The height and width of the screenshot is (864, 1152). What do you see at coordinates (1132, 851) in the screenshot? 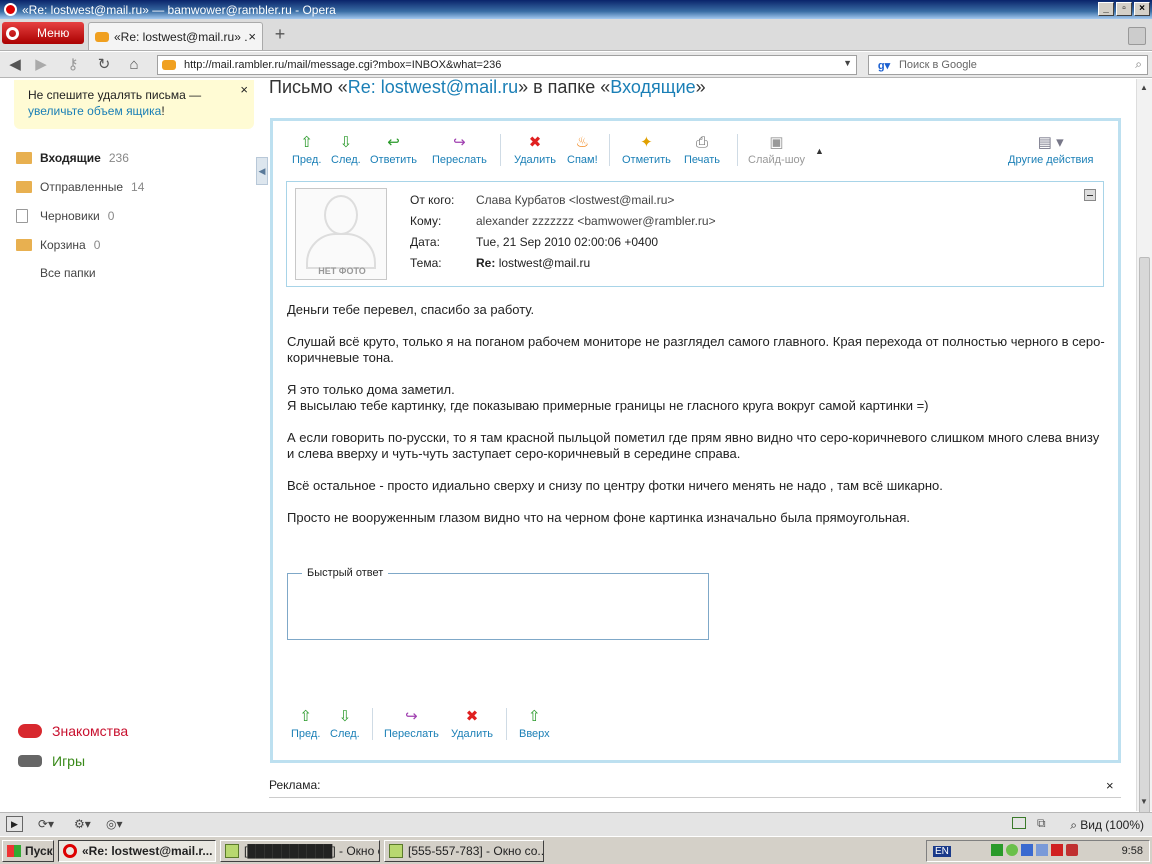
I see `clock: 9:58` at bounding box center [1132, 851].